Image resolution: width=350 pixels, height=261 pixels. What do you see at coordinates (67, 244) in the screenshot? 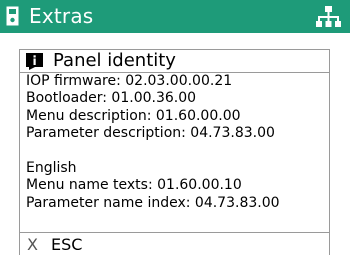
I see `esc-label: ESC` at bounding box center [67, 244].